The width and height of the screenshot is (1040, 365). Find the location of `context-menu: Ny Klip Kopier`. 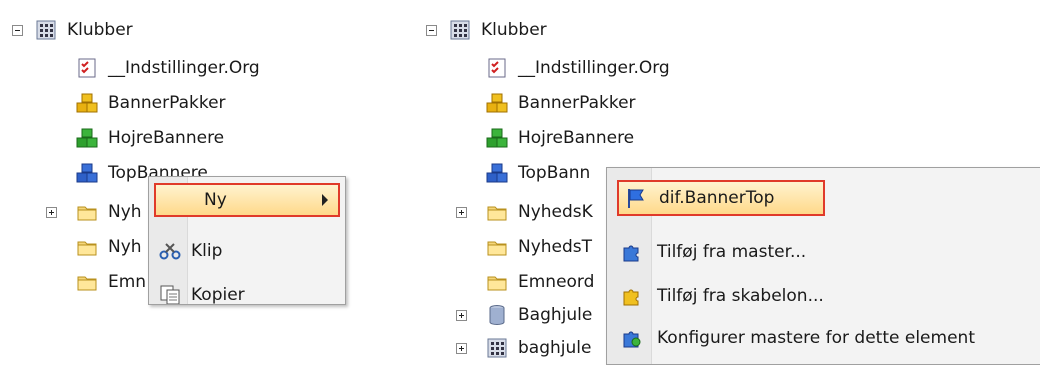

context-menu: Ny Klip Kopier is located at coordinates (247, 240).